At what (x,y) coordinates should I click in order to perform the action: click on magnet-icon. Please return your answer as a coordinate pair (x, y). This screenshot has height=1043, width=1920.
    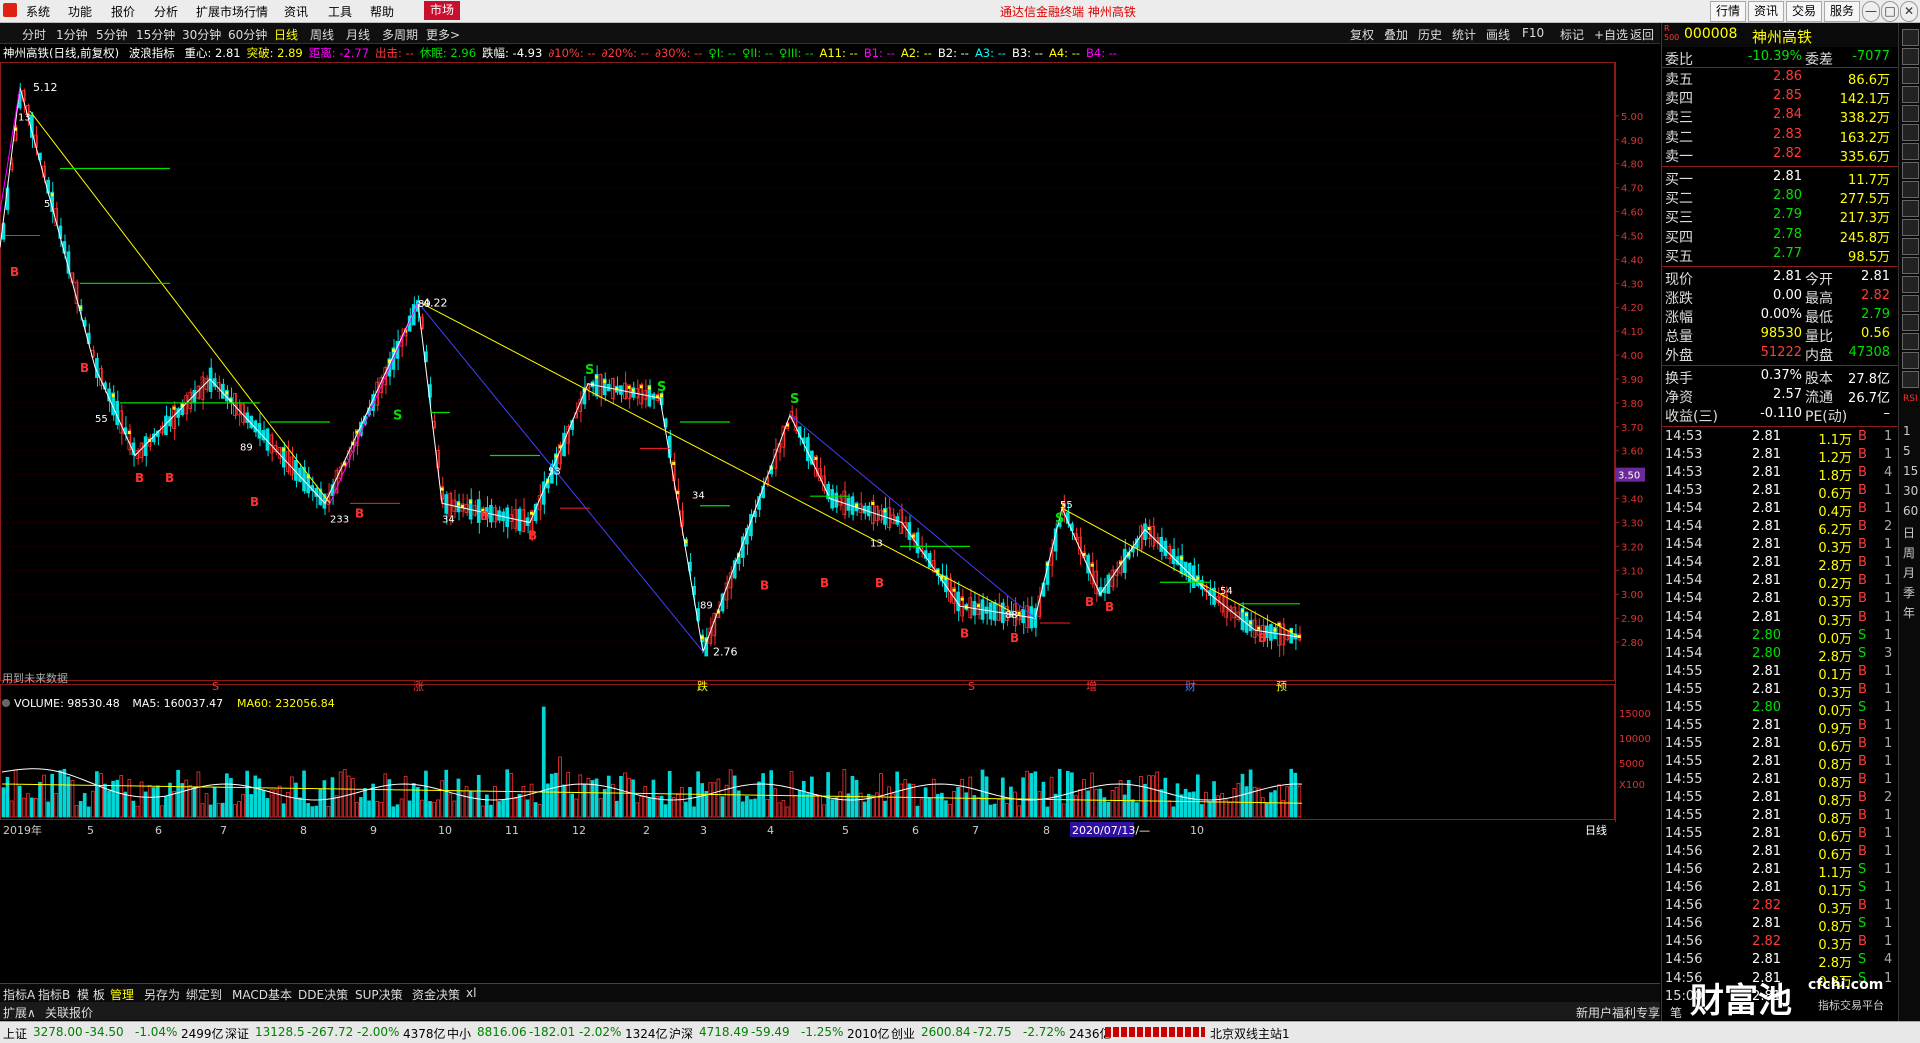
    Looking at the image, I should click on (1910, 303).